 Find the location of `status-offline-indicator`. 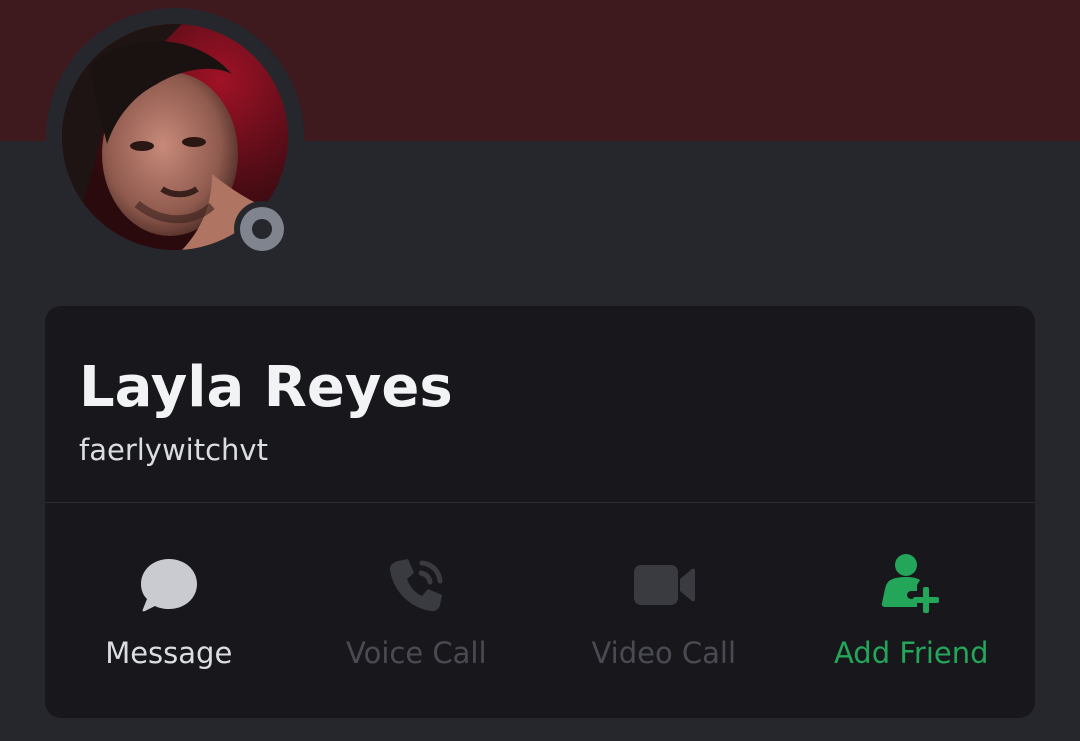

status-offline-indicator is located at coordinates (262, 229).